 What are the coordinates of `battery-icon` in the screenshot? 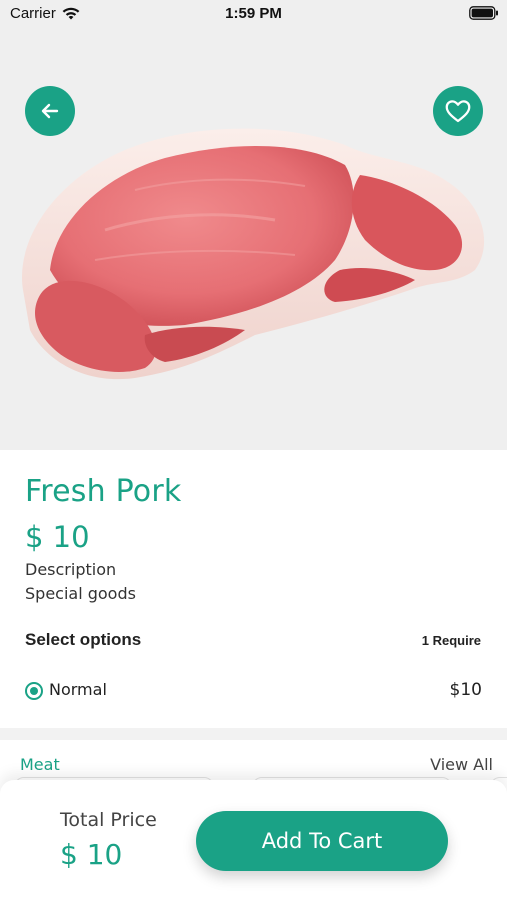 It's located at (483, 13).